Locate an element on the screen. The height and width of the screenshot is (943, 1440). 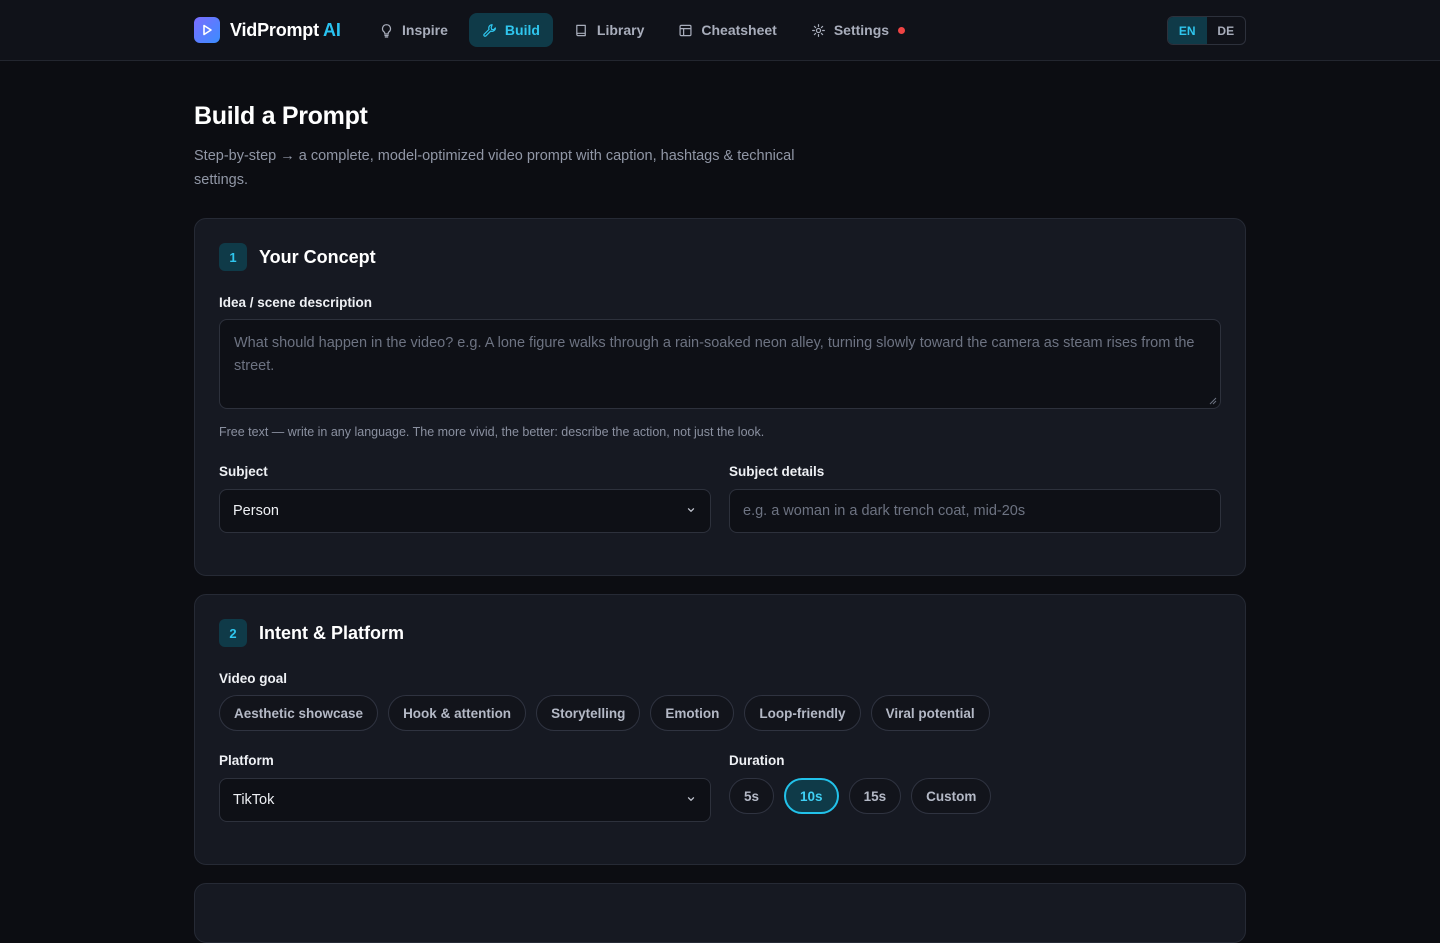
subject-details-label: Subject details is located at coordinates (777, 471).